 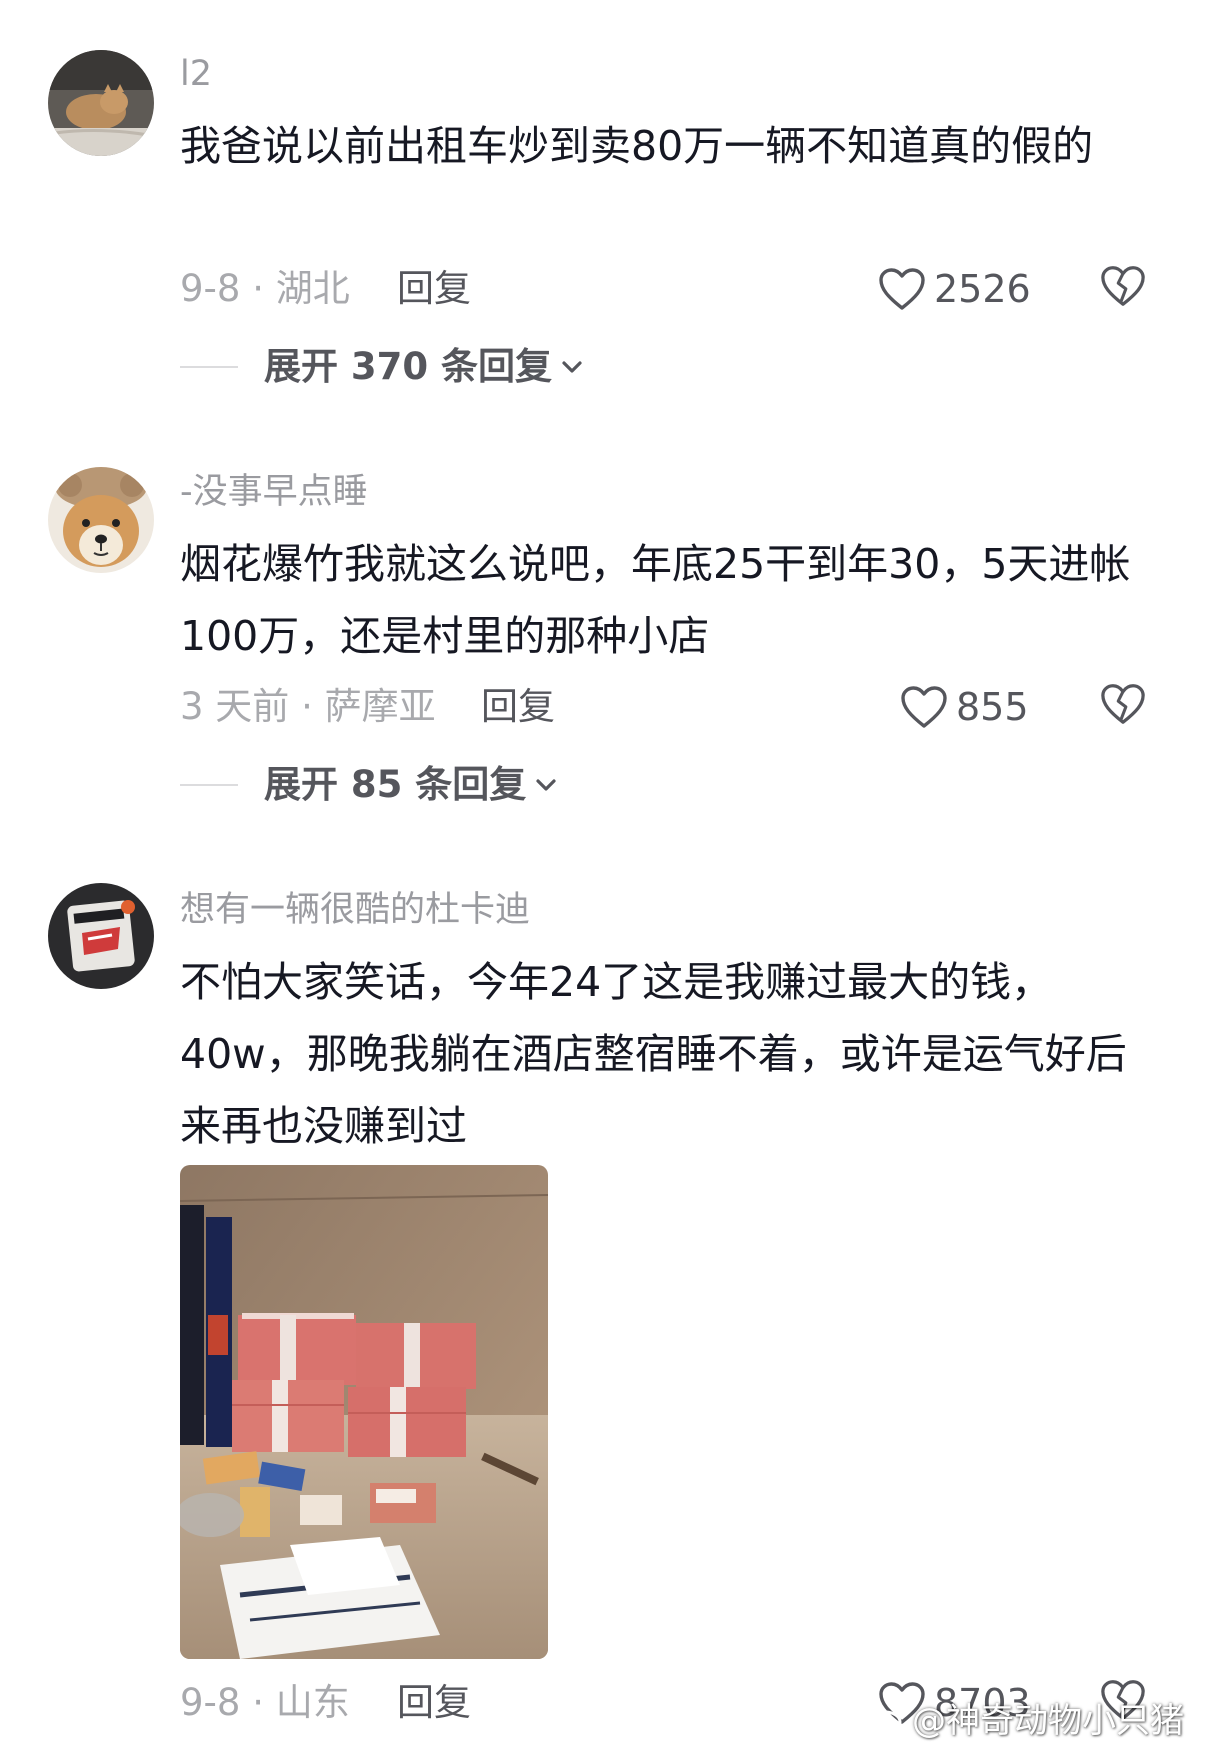 I want to click on comment-photo, so click(x=364, y=1412).